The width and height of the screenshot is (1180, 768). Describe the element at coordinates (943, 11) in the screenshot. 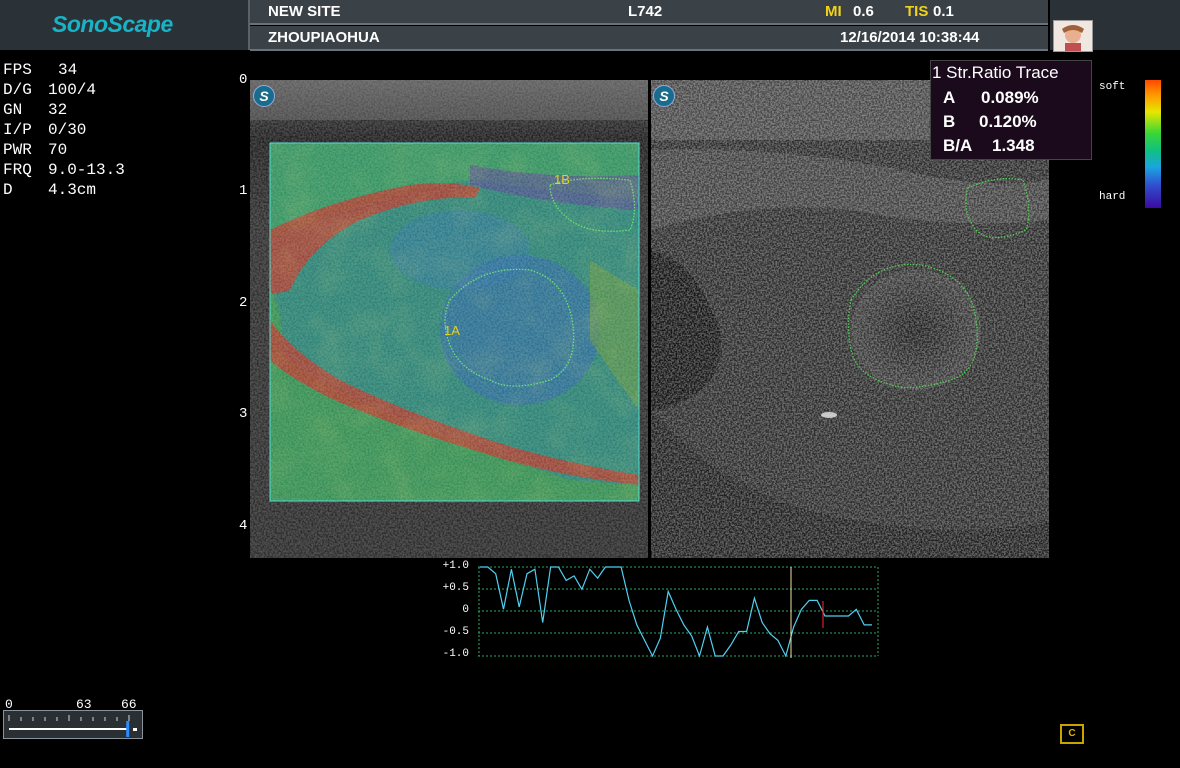

I see `tis-value: 0.1` at that location.